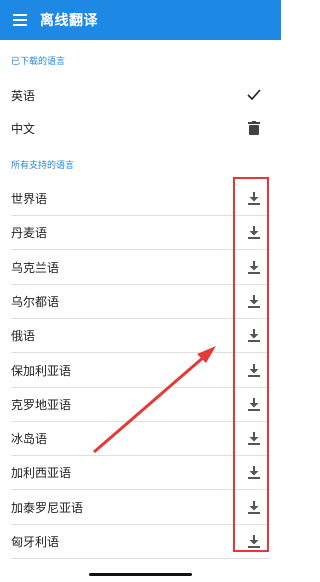 The width and height of the screenshot is (320, 582). I want to click on home-gesture-handle, so click(140, 574).